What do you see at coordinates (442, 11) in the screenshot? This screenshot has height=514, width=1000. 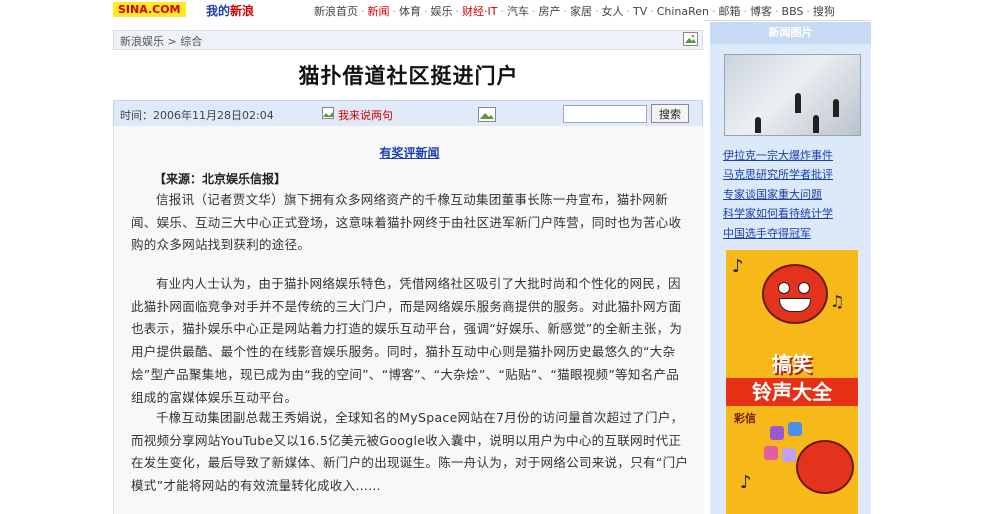 I see `nav-item: 娱乐` at bounding box center [442, 11].